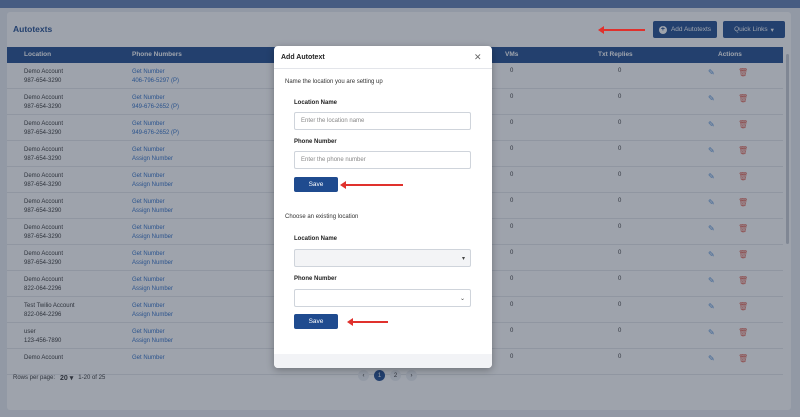 This screenshot has width=800, height=417. What do you see at coordinates (382, 160) in the screenshot?
I see `phone-number-input: Enter the phone number` at bounding box center [382, 160].